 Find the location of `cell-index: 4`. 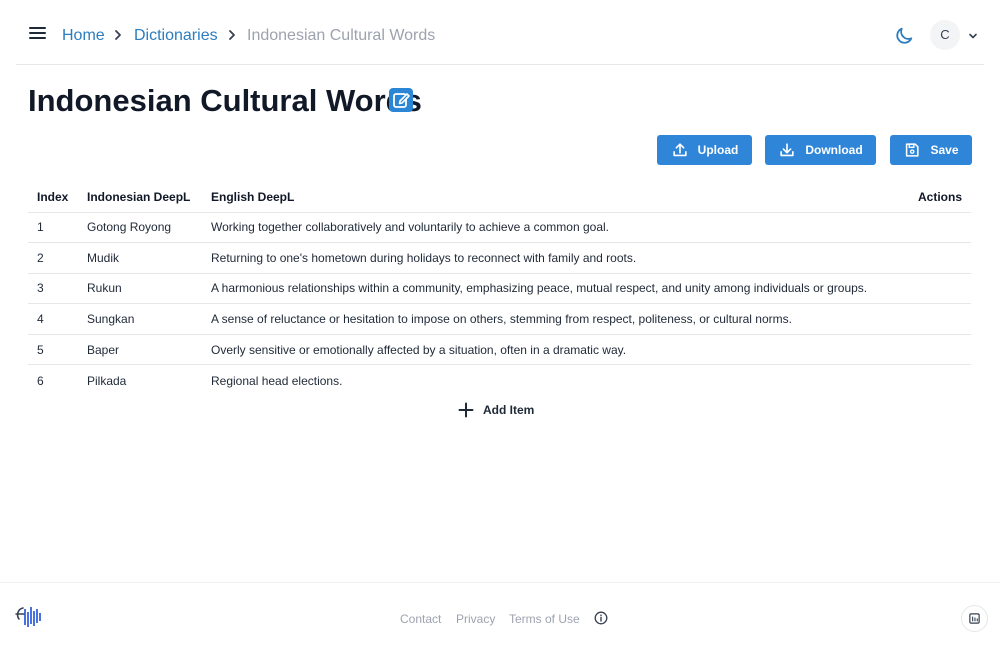

cell-index: 4 is located at coordinates (53, 319).